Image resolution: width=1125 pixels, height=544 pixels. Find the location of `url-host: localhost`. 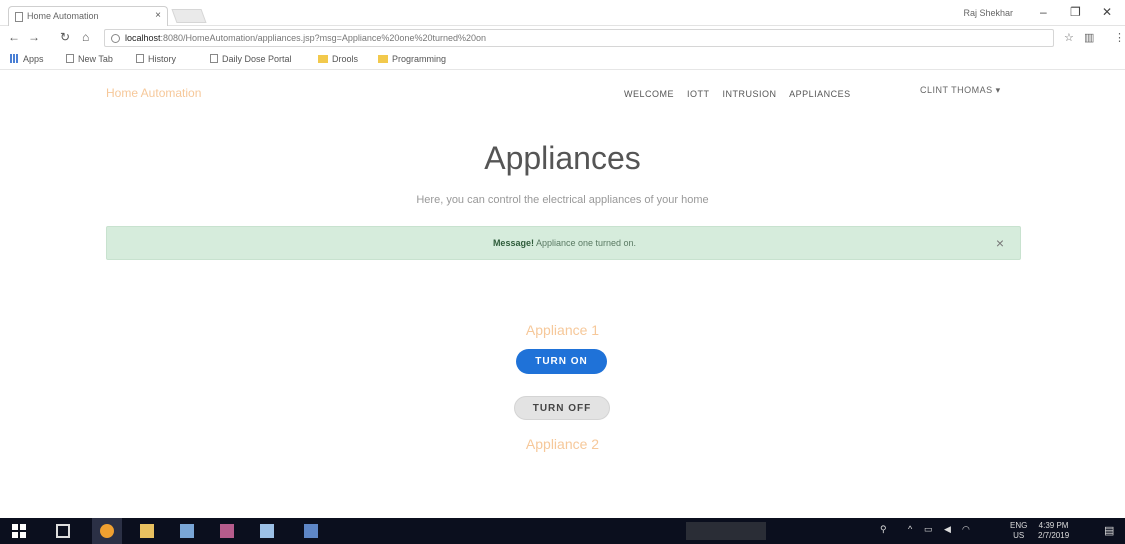

url-host: localhost is located at coordinates (143, 38).